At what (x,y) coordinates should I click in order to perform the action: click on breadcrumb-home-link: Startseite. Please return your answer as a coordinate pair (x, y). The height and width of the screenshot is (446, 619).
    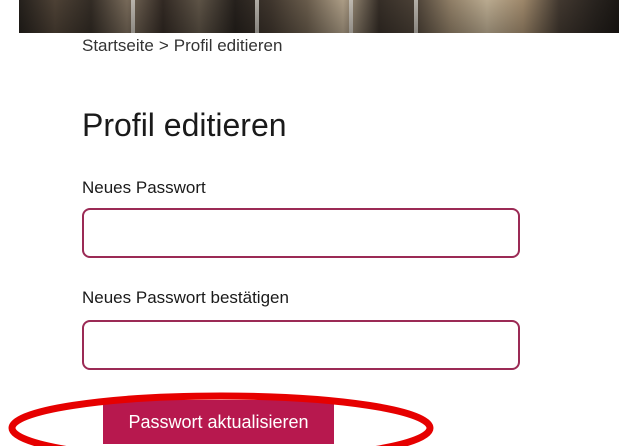
    Looking at the image, I should click on (118, 46).